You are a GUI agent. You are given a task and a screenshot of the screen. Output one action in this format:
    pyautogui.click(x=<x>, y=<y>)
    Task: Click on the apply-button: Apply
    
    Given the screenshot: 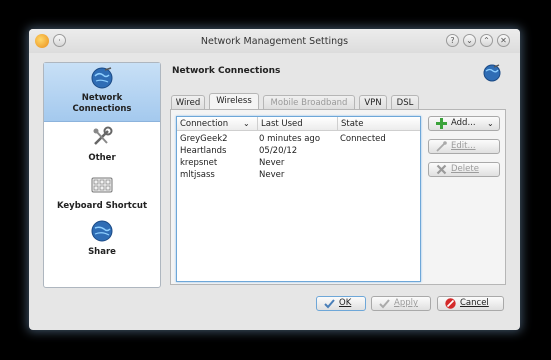 What is the action you would take?
    pyautogui.click(x=401, y=303)
    